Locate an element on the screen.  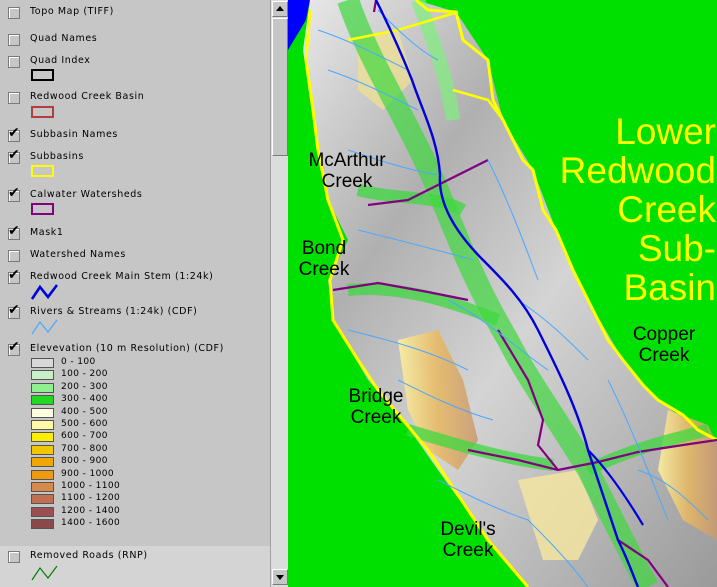
main-stem-label: Redwood Creek Main Stem (1:24k) is located at coordinates (122, 276).